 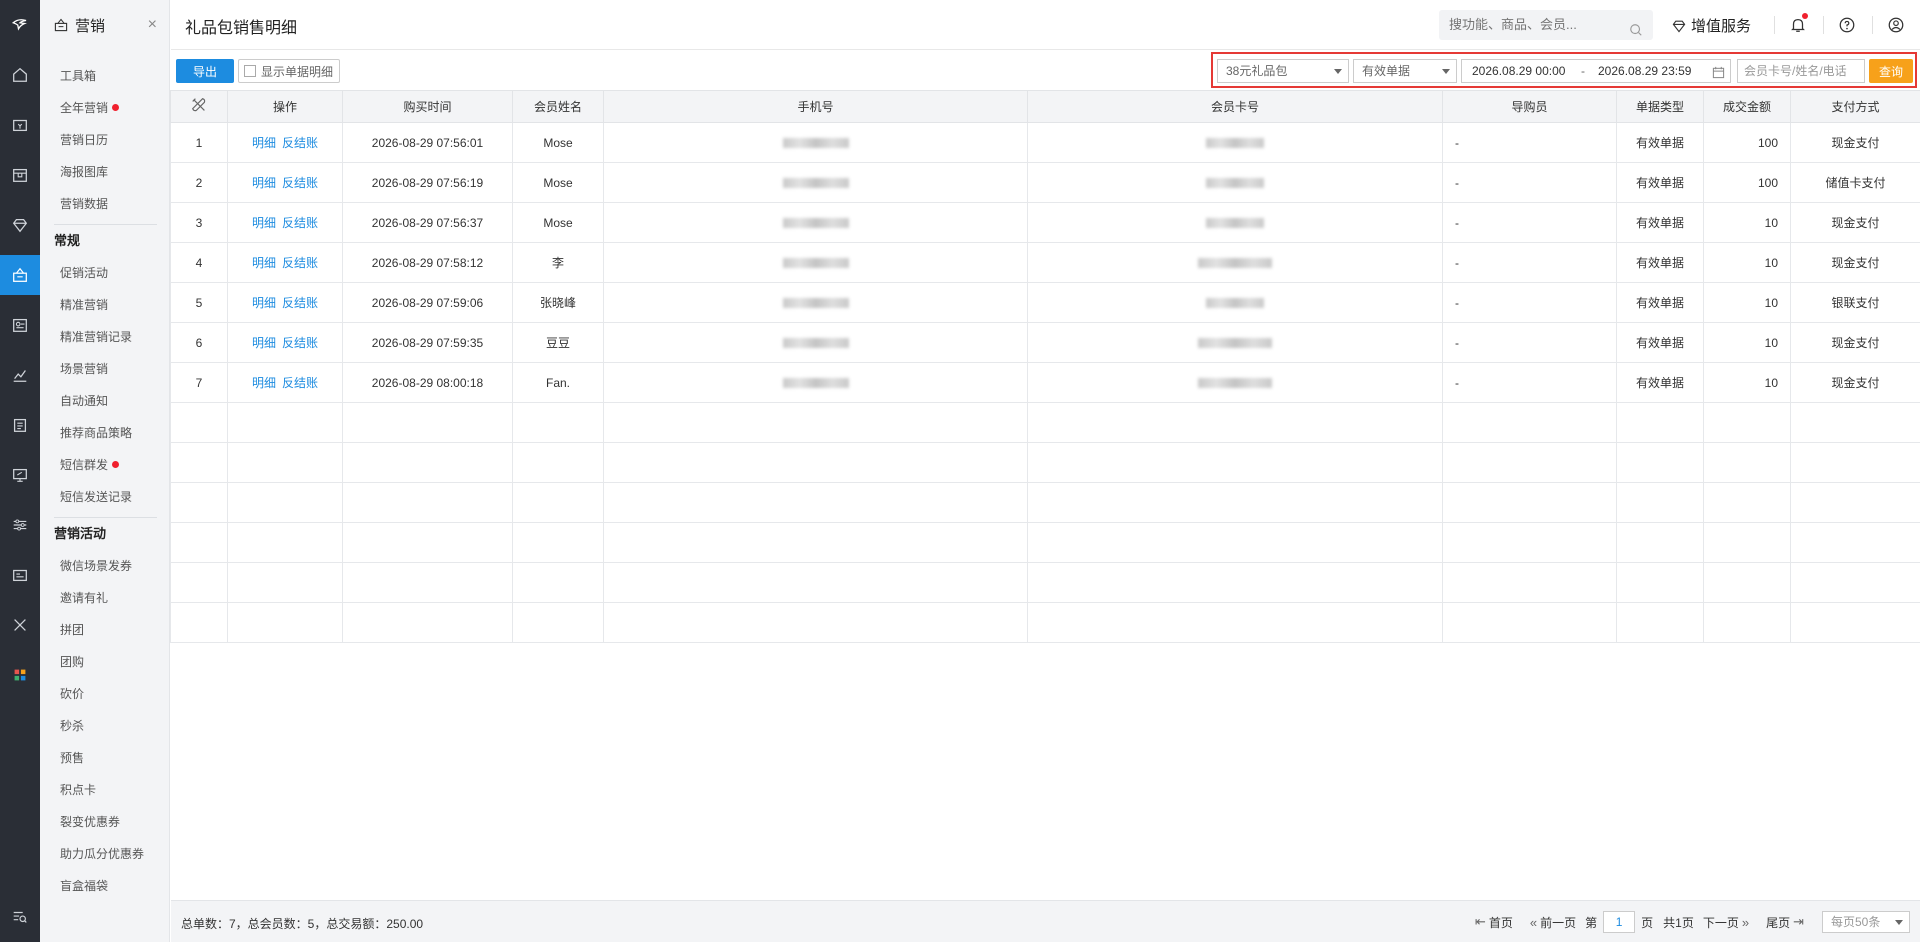 I want to click on transaction-amount: 10, so click(x=1747, y=222).